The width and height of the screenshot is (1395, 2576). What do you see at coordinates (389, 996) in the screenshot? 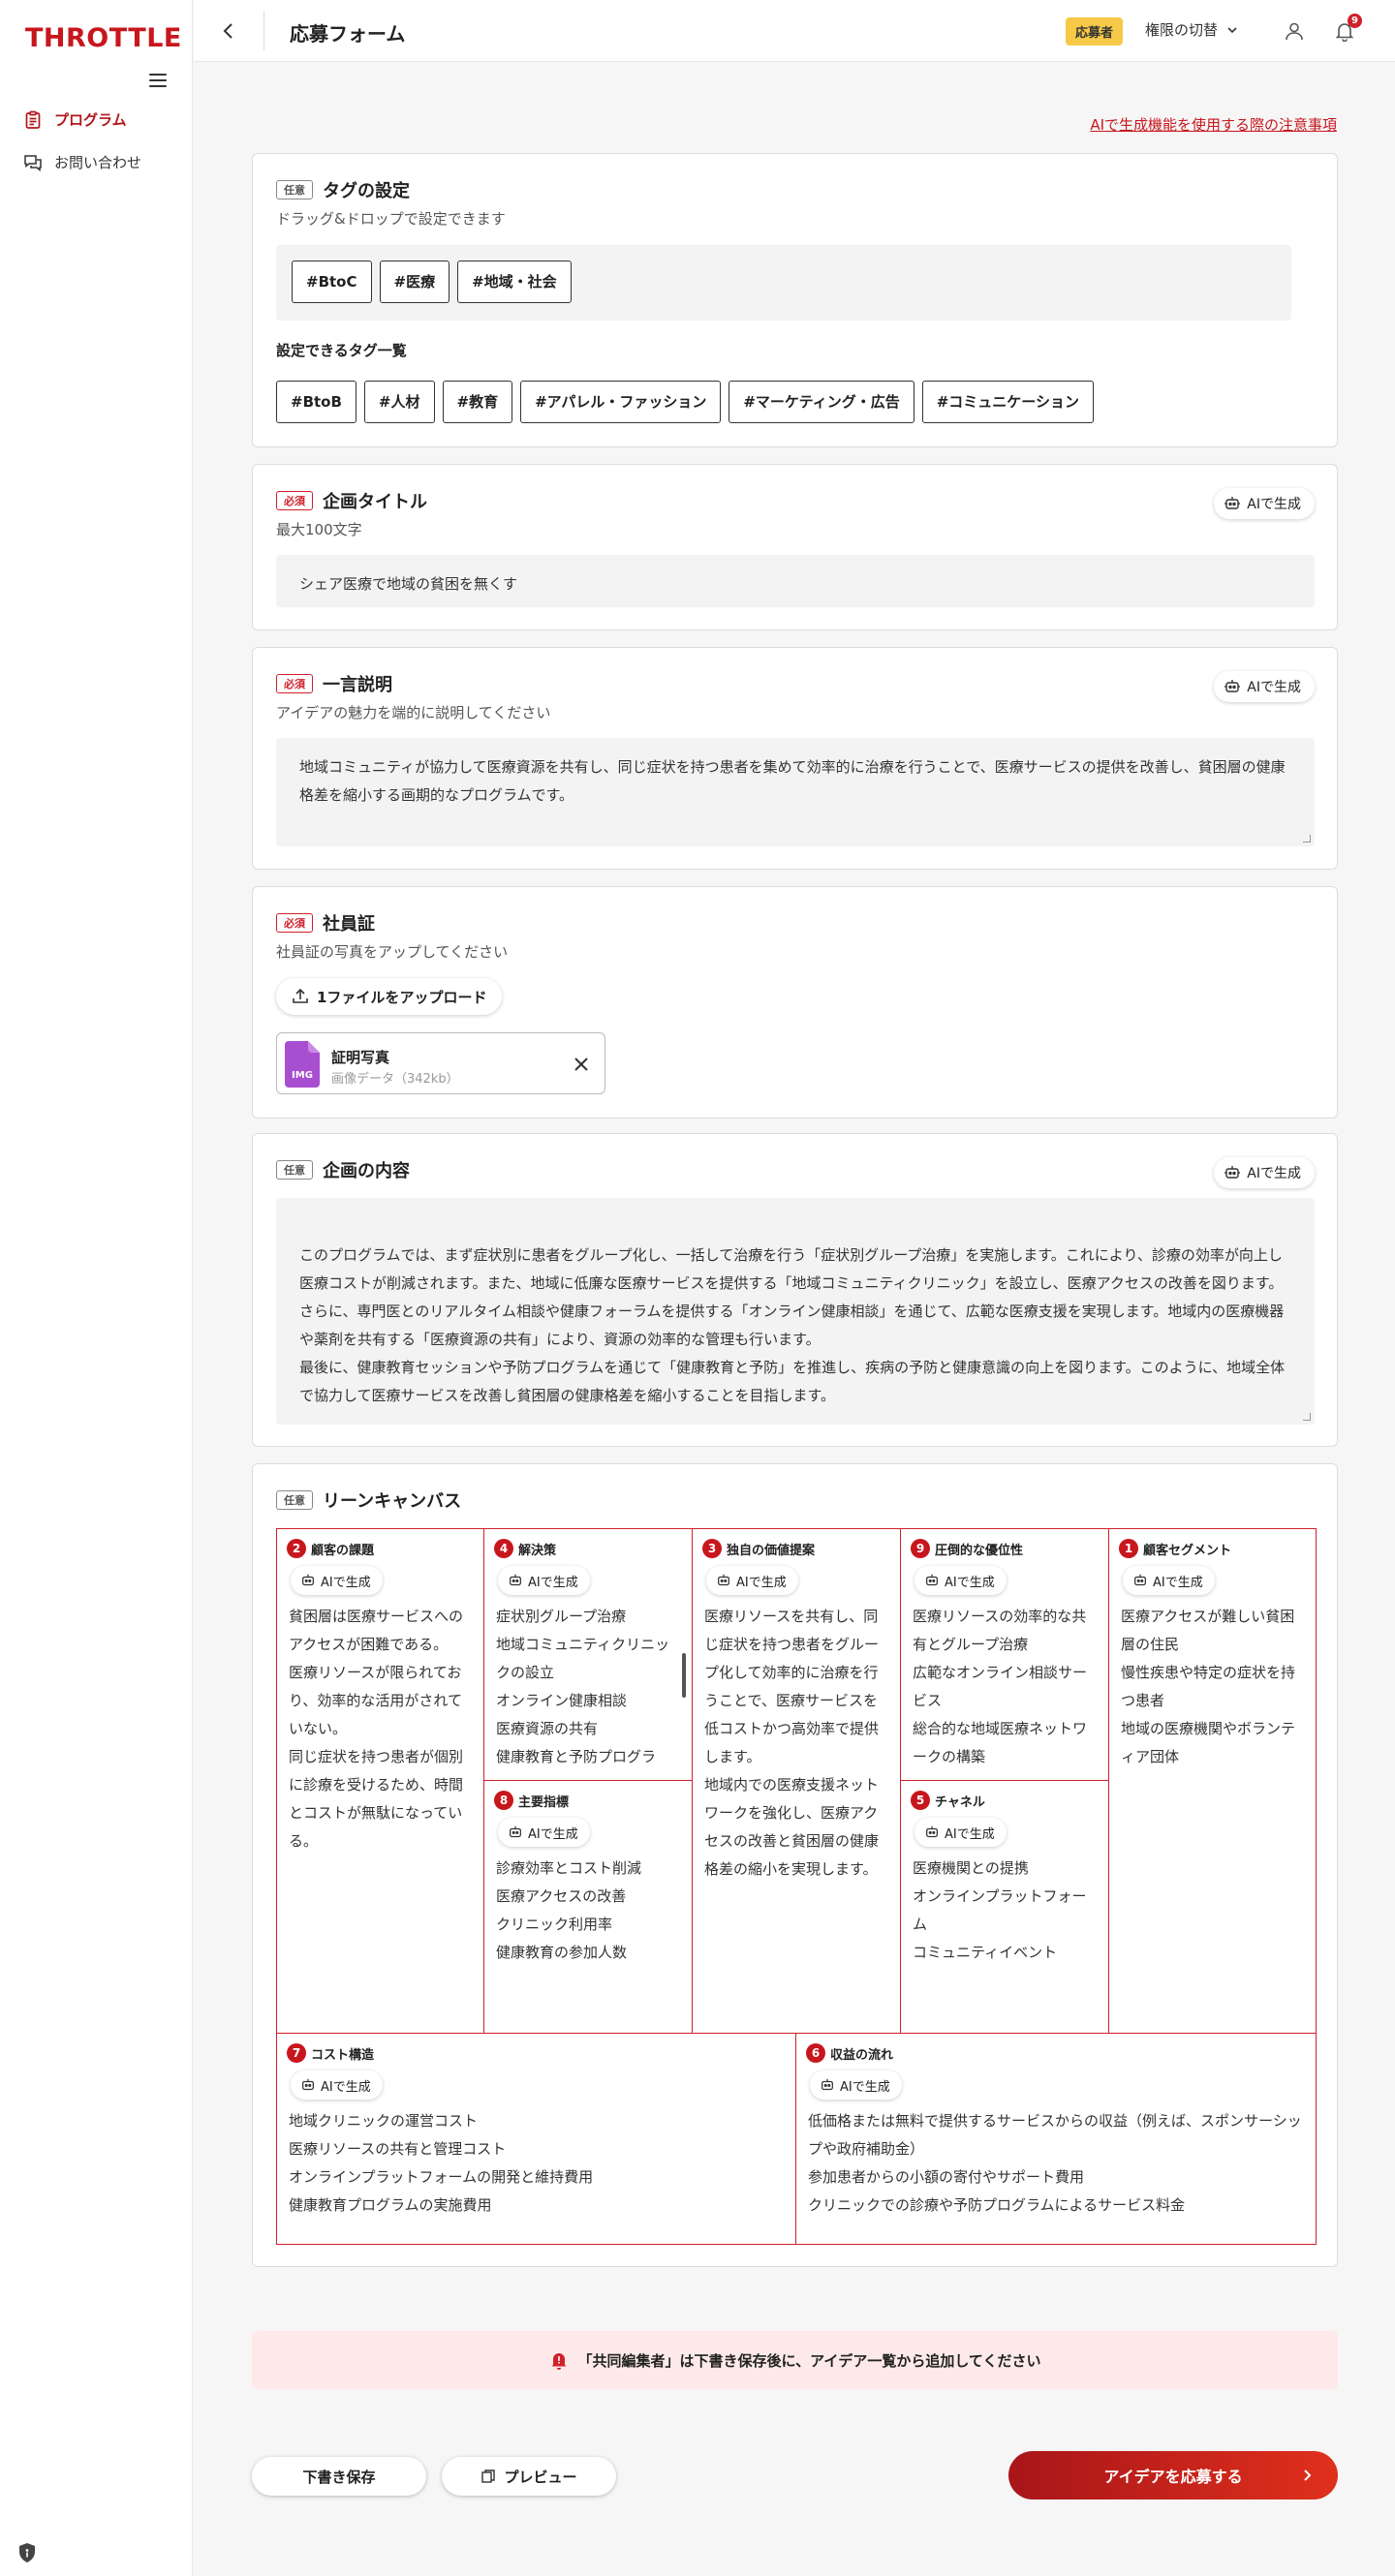
I see `upload-file-button: 1ファイルをアップロード` at bounding box center [389, 996].